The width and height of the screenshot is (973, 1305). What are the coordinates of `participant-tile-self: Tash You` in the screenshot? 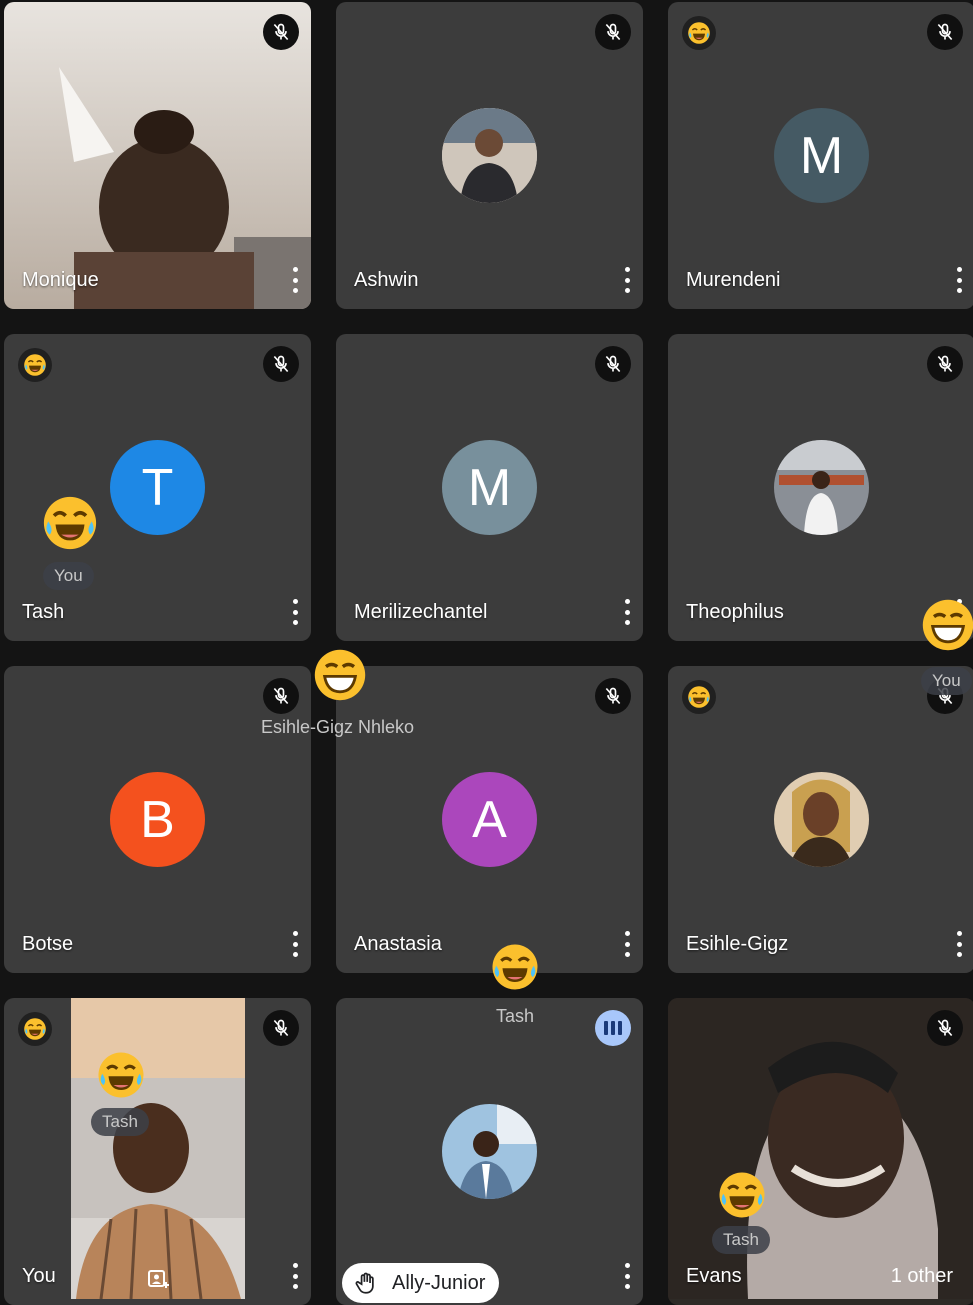 It's located at (157, 1151).